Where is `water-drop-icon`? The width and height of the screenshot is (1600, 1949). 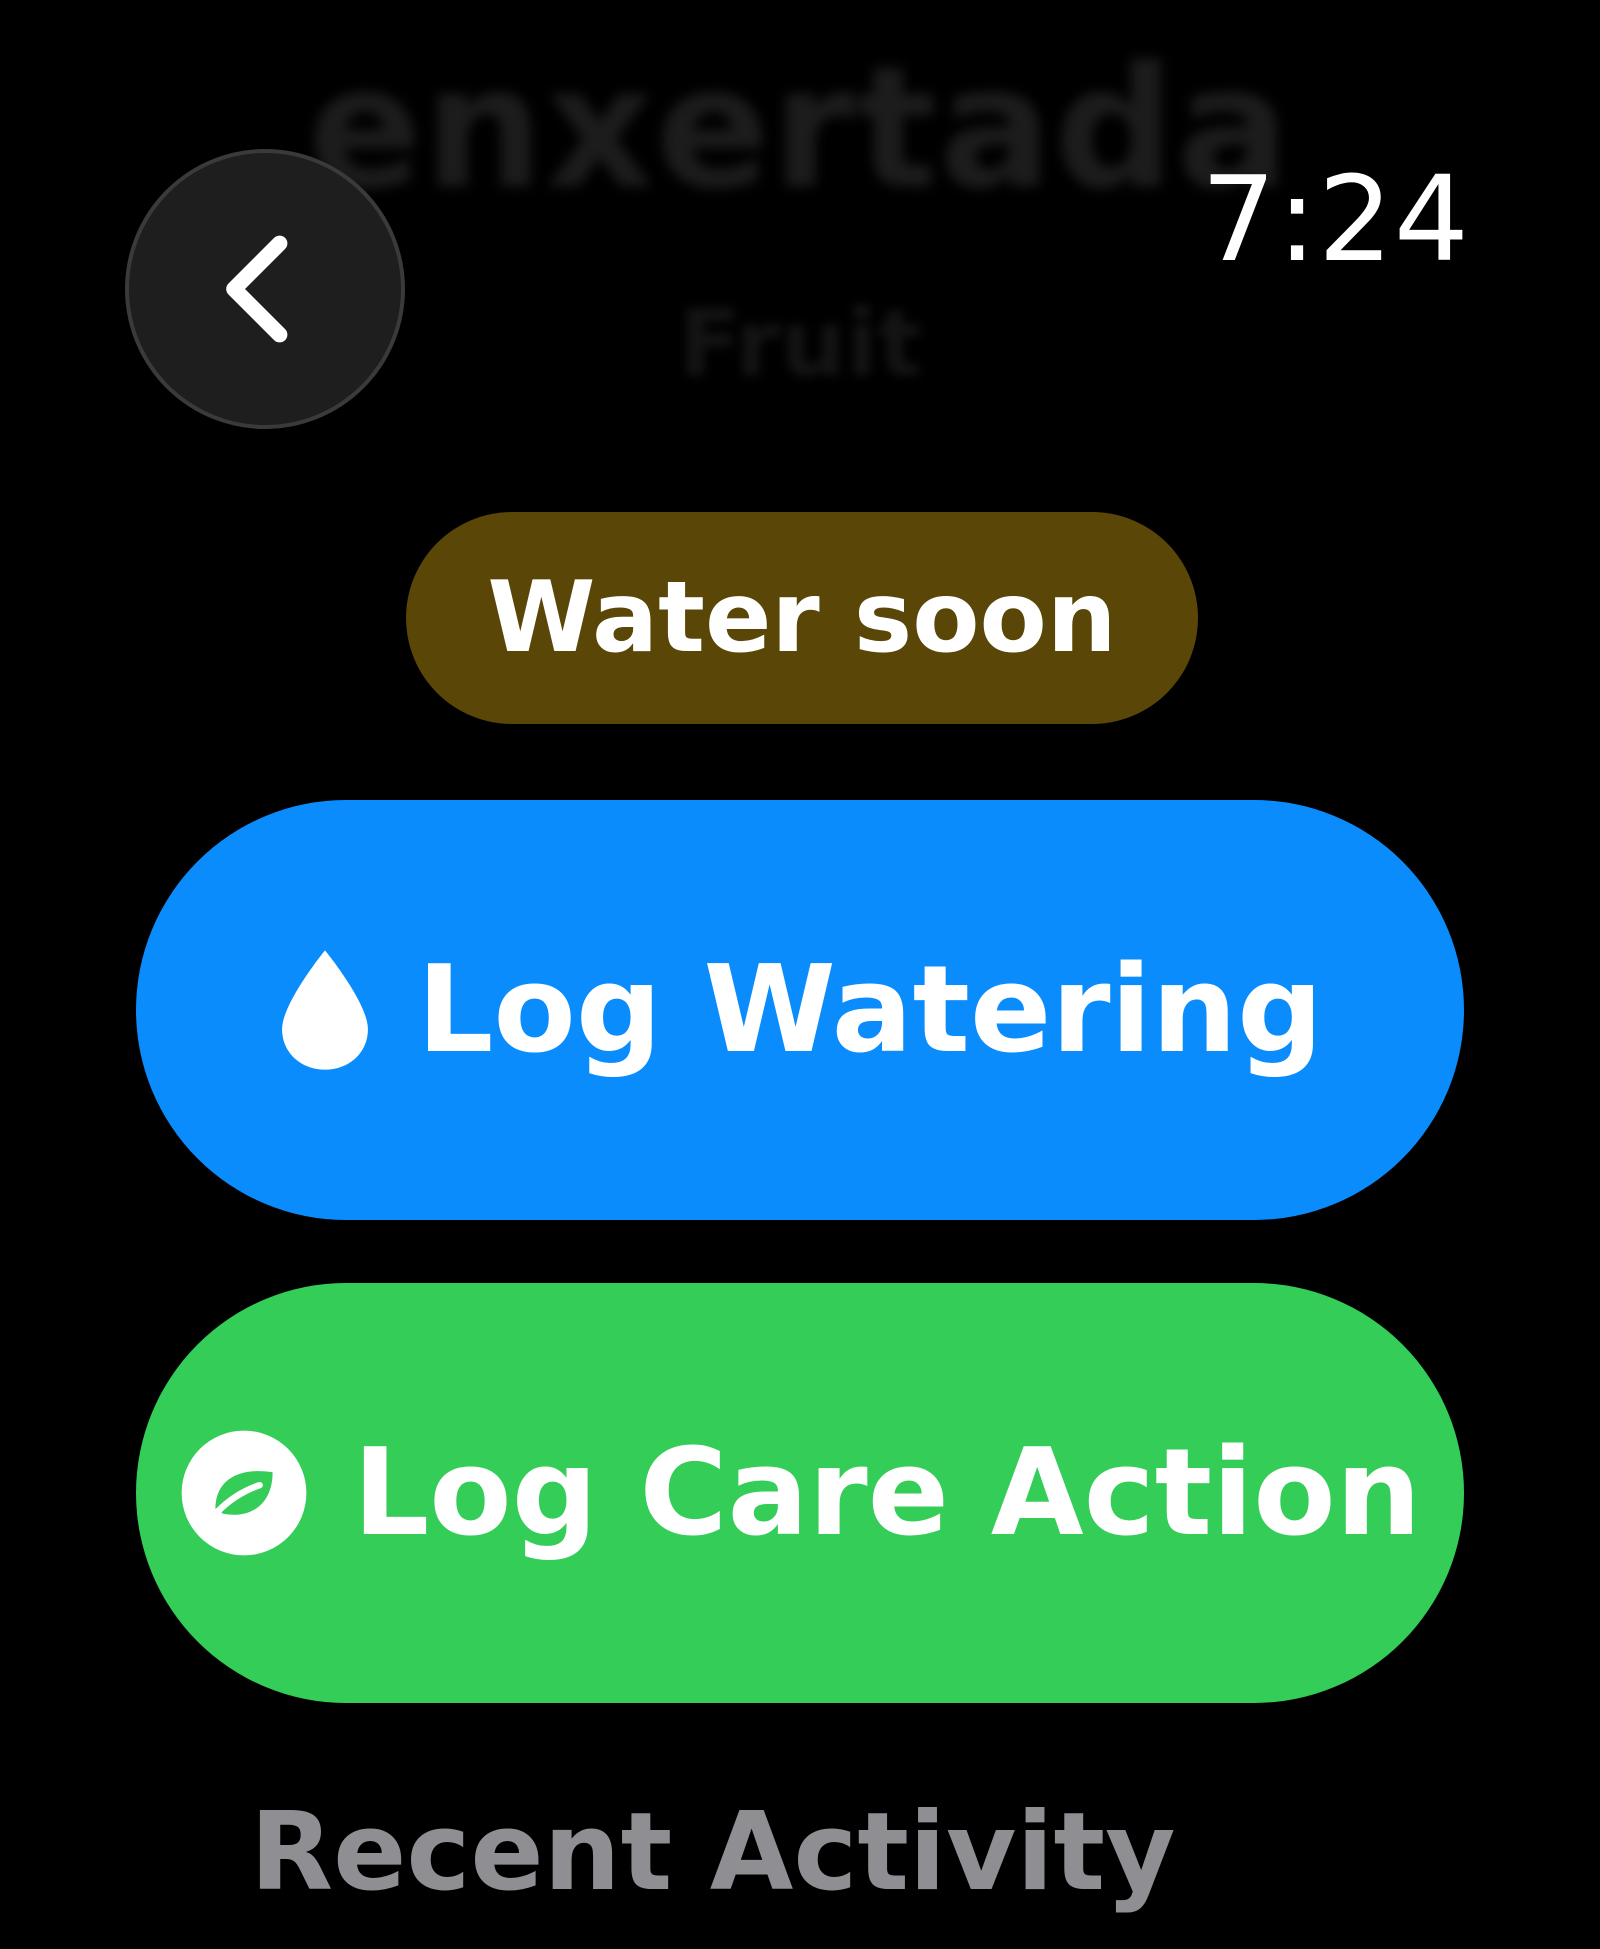 water-drop-icon is located at coordinates (325, 1010).